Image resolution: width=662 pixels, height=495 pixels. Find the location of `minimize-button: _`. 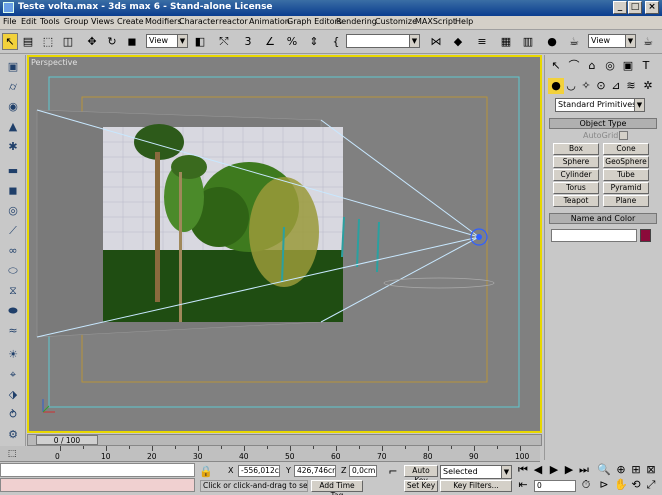

minimize-button: _ is located at coordinates (620, 7).